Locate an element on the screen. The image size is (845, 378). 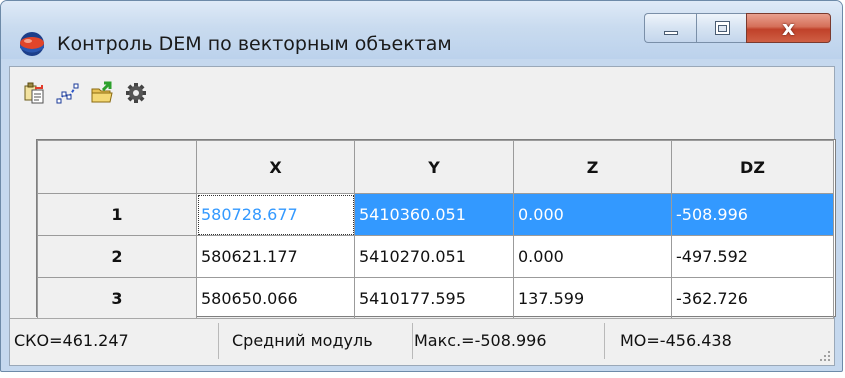
resize-grip-icon is located at coordinates (825, 356).